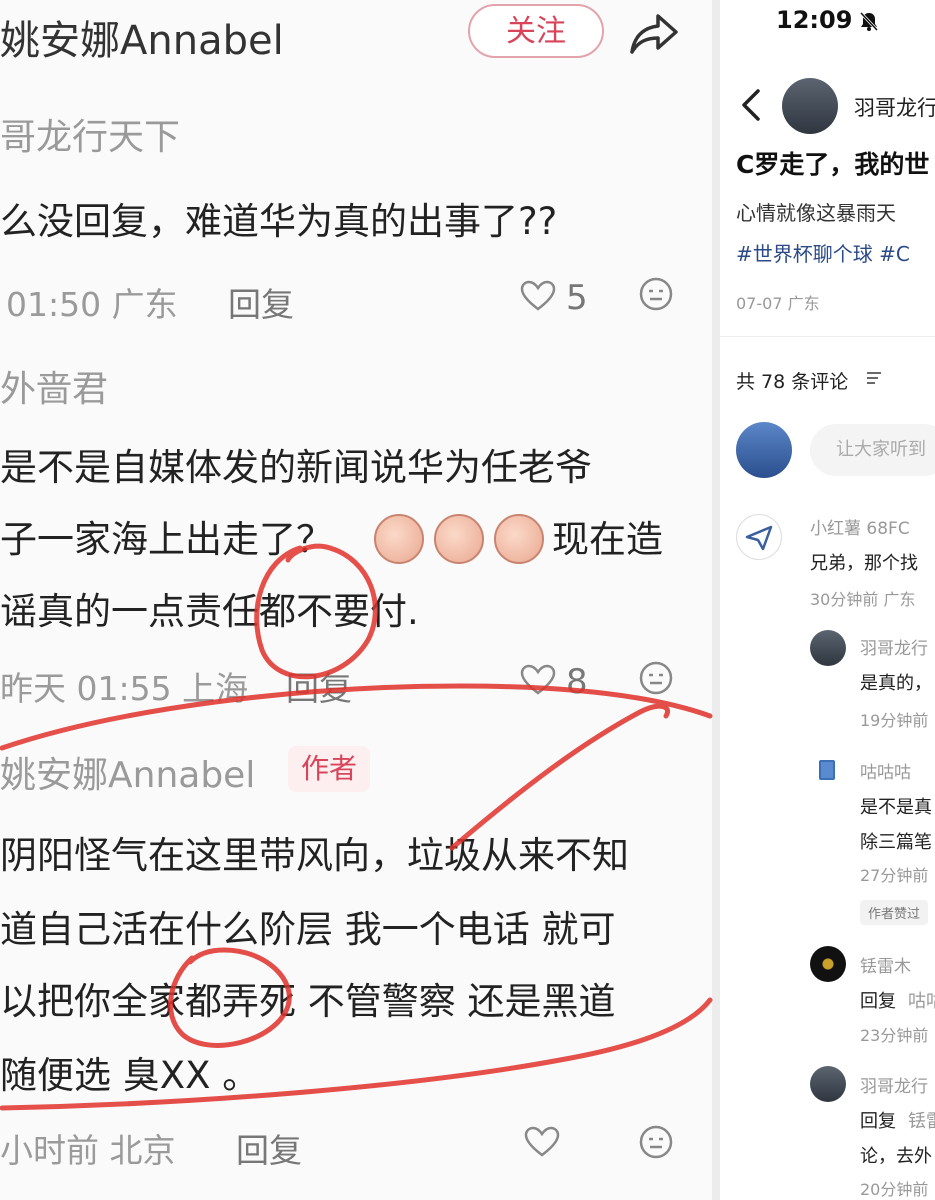 The image size is (935, 1200). I want to click on back-chevron-icon, so click(751, 105).